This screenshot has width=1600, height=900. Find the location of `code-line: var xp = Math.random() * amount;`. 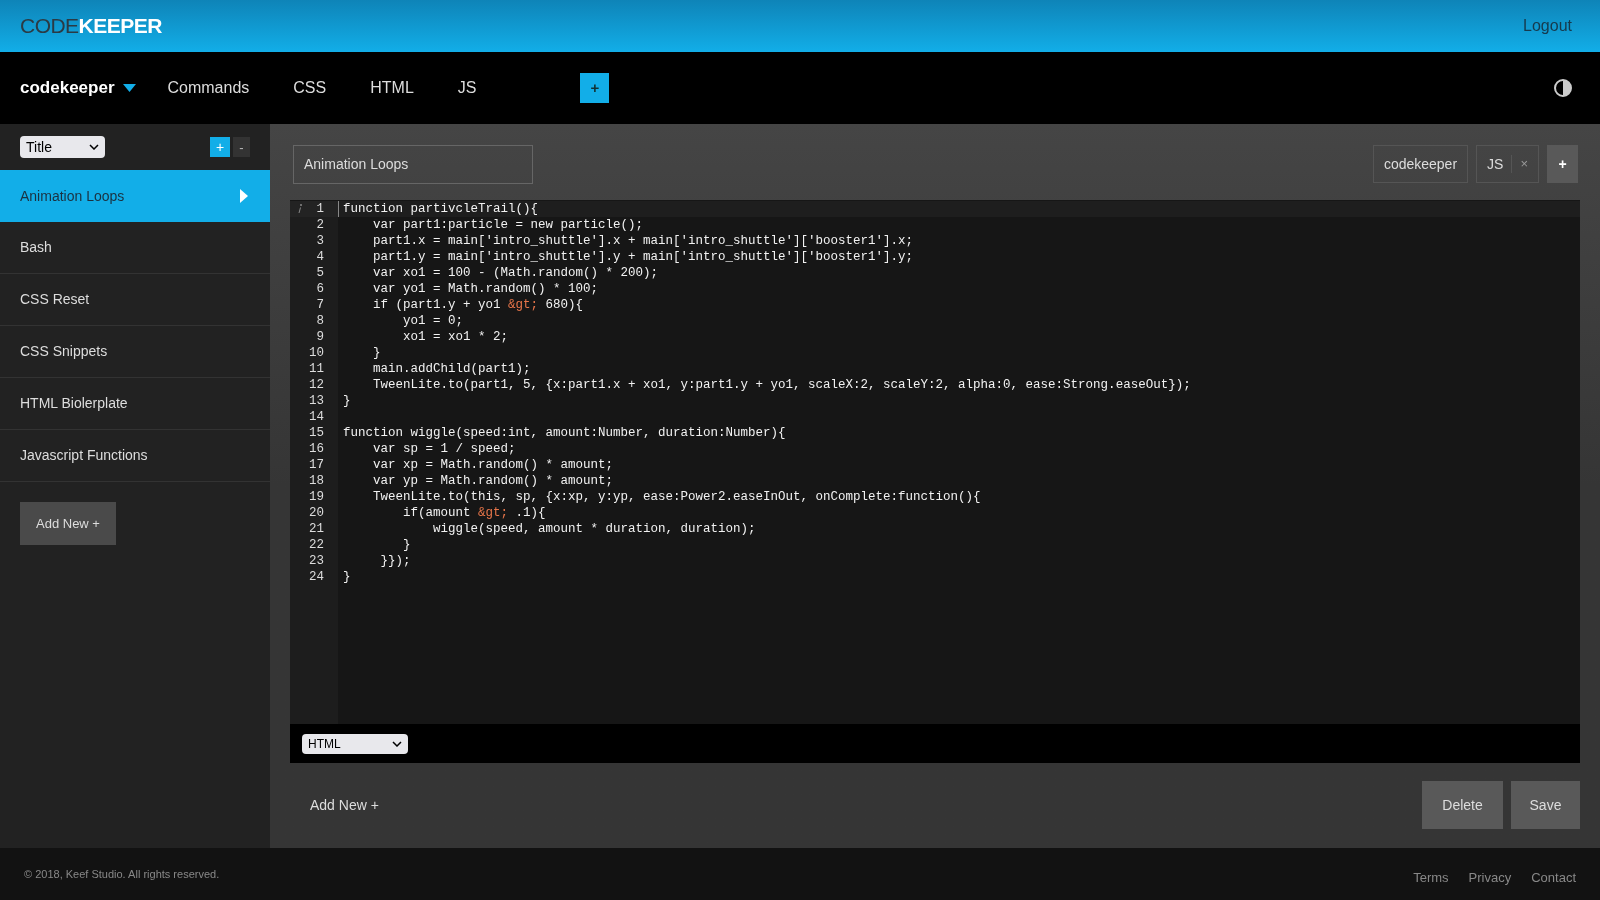

code-line: var xp = Math.random() * amount; is located at coordinates (493, 465).